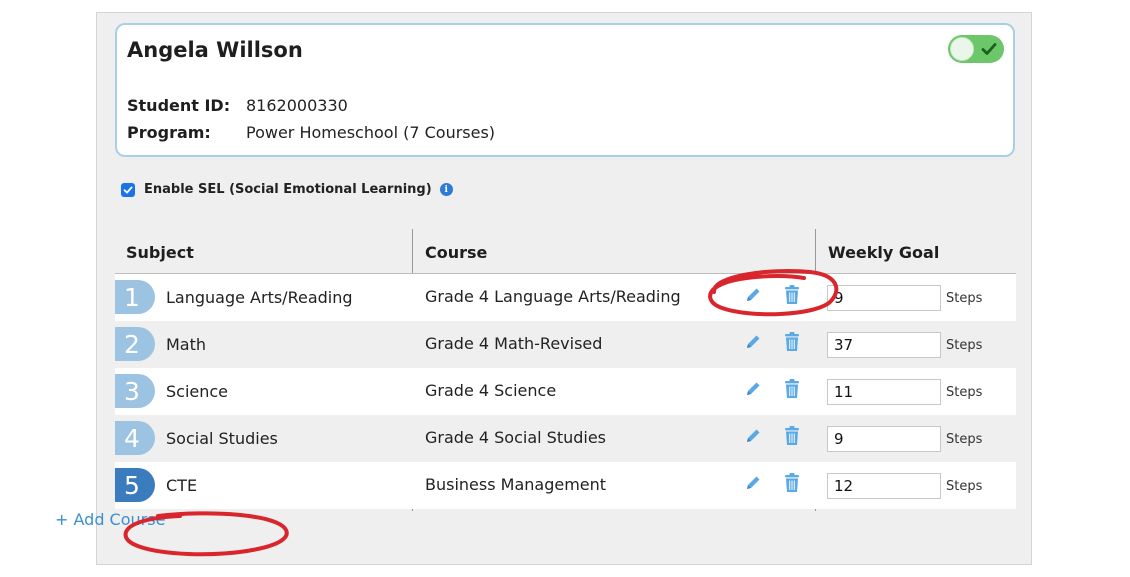  I want to click on subject-name: Language Arts/Reading, so click(259, 297).